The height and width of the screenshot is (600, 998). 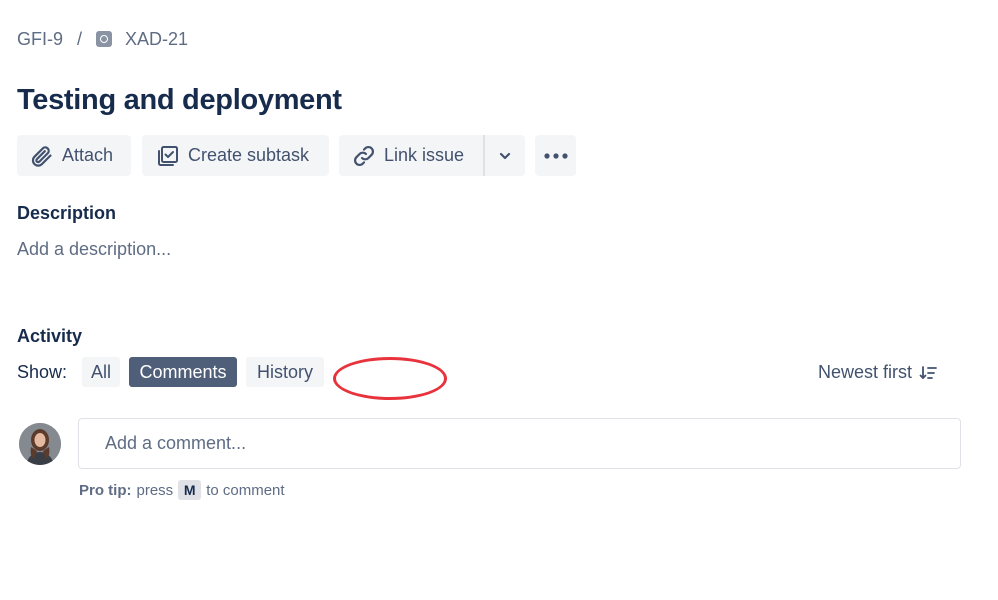 I want to click on breadcrumb-parent-link: GFI-9, so click(x=40, y=39).